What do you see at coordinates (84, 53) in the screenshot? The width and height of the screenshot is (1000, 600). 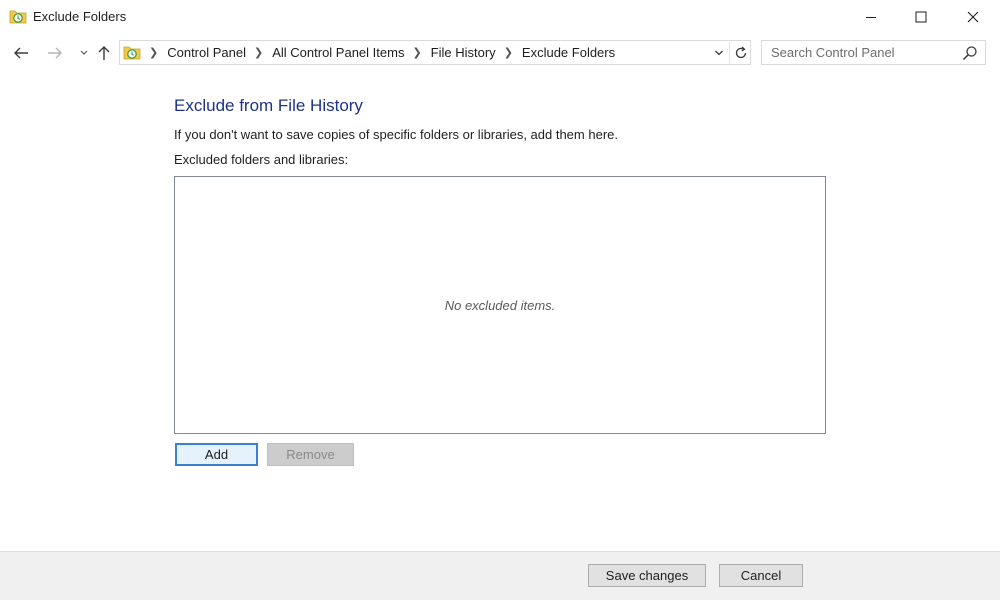 I see `recent-locations-chevron-icon` at bounding box center [84, 53].